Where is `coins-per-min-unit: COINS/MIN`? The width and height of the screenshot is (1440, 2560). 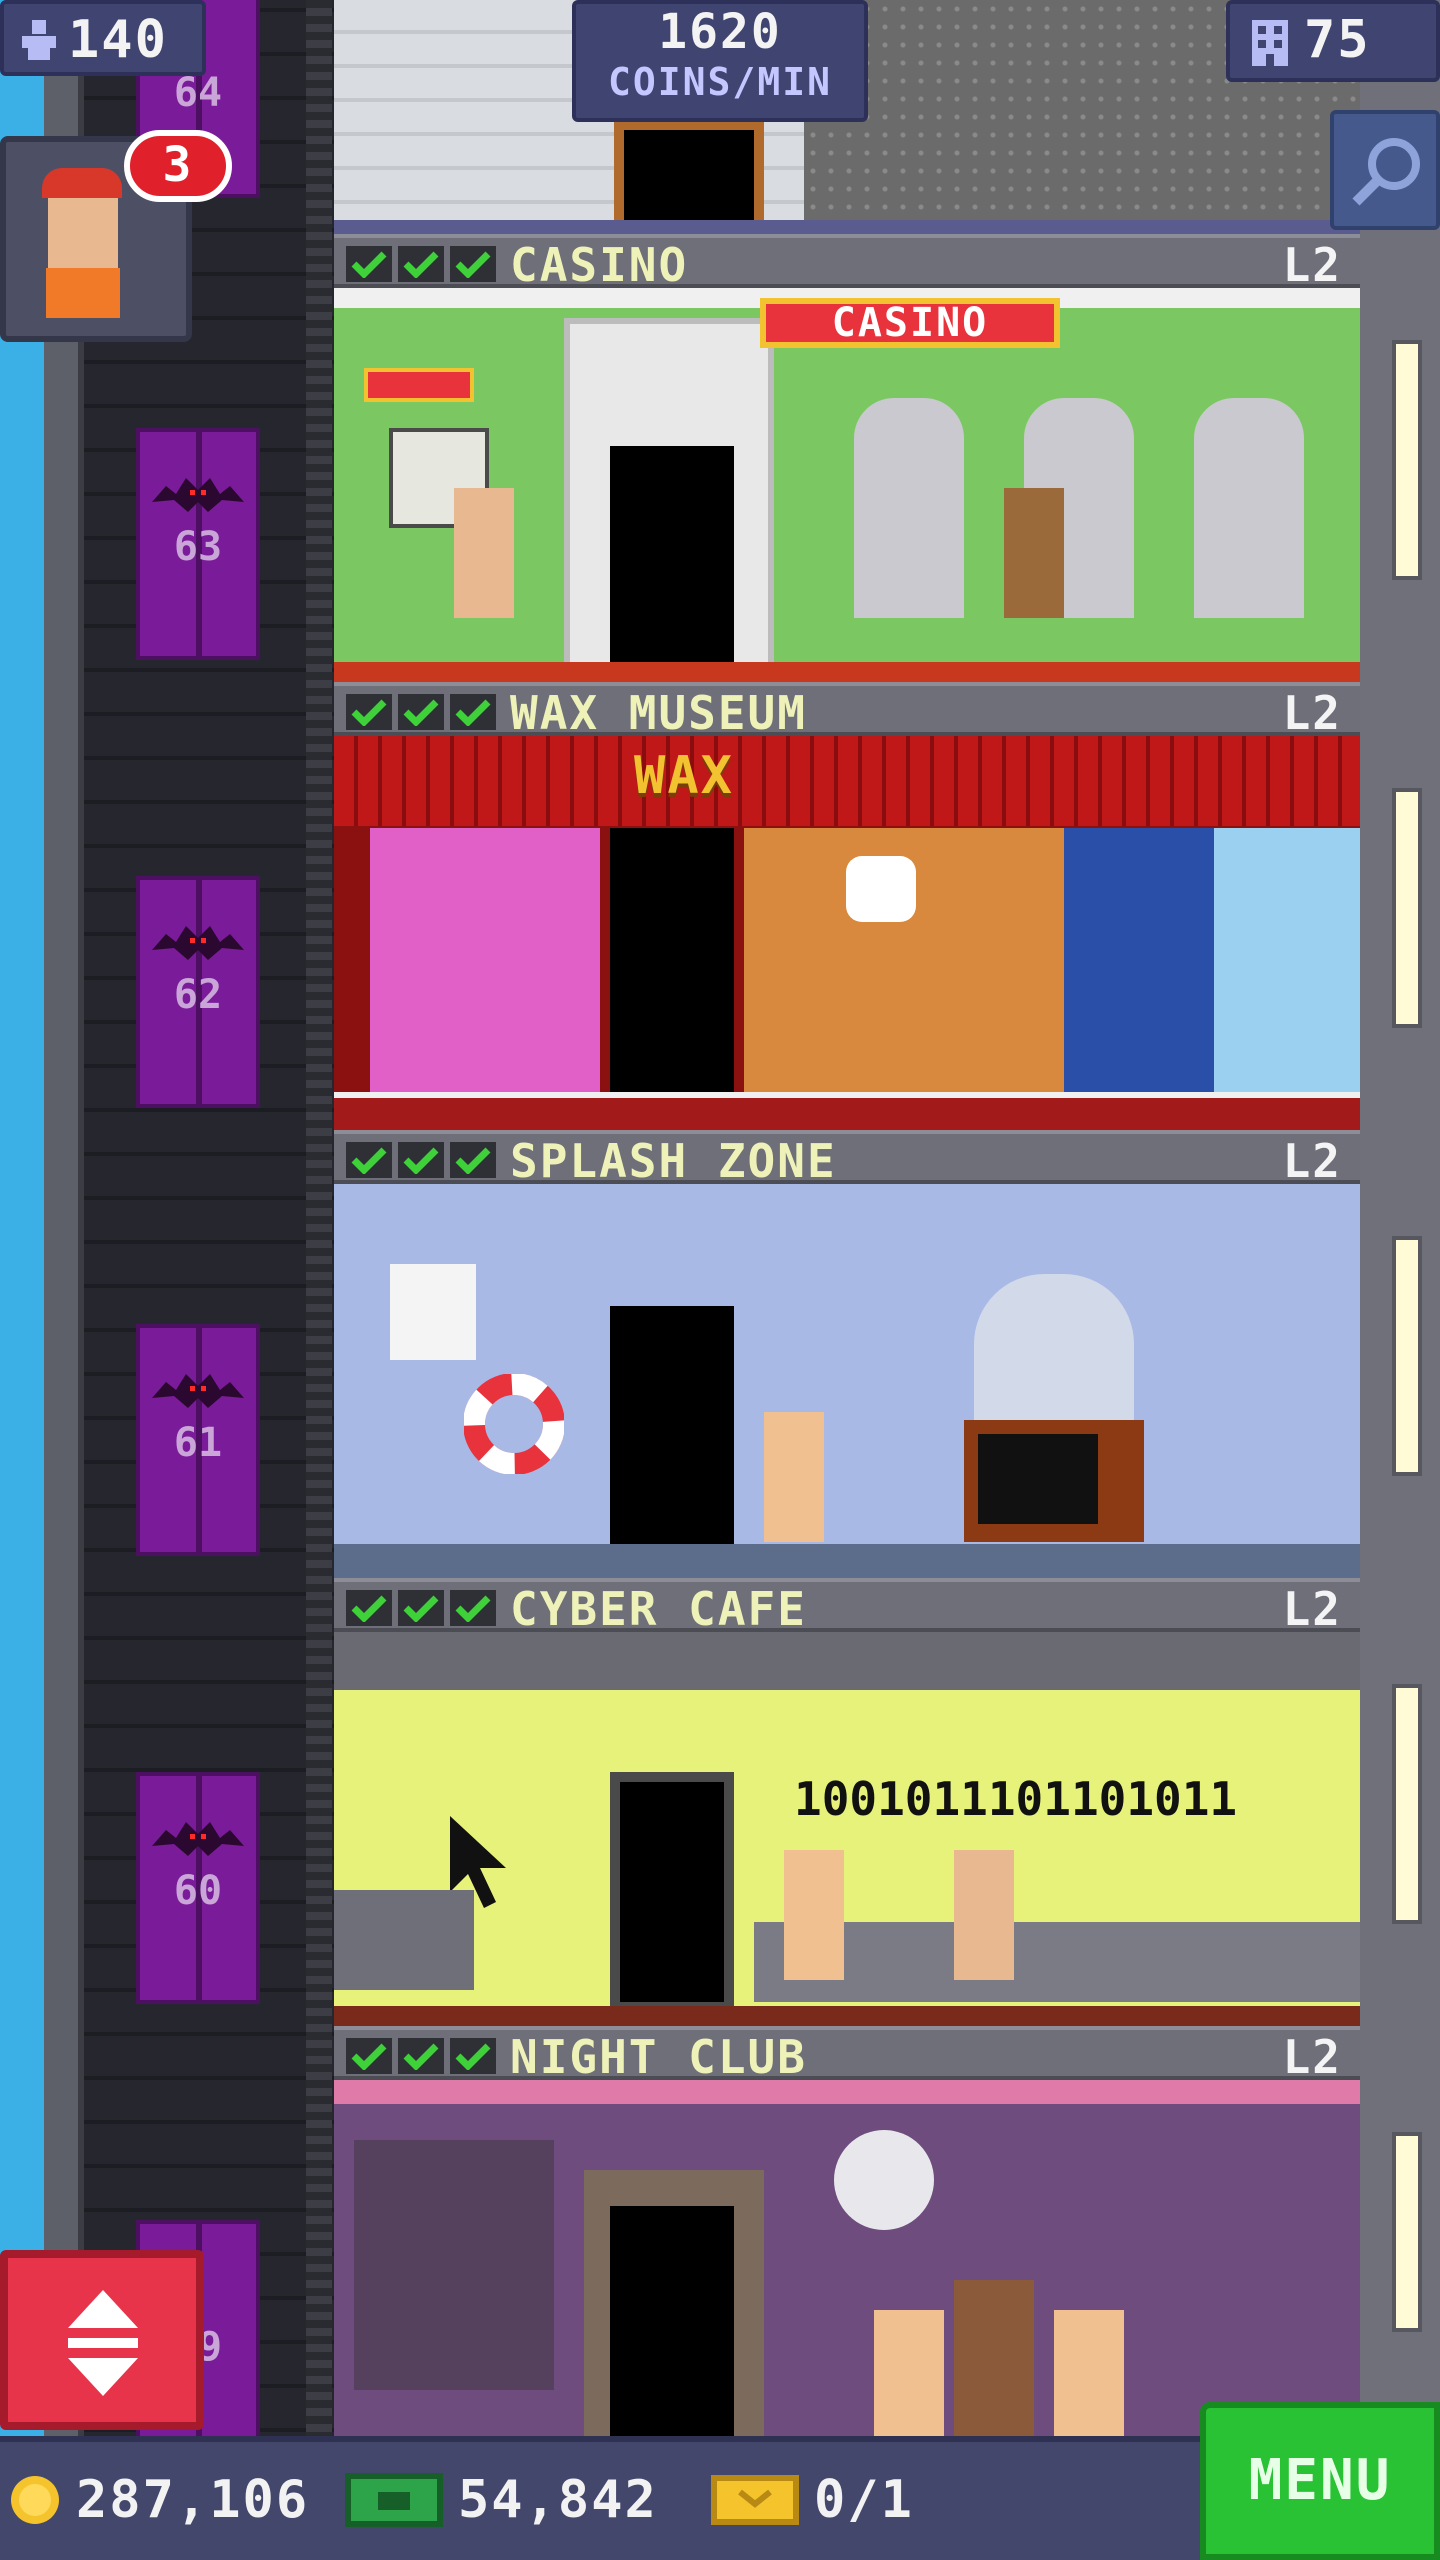
coins-per-min-unit: COINS/MIN is located at coordinates (720, 82).